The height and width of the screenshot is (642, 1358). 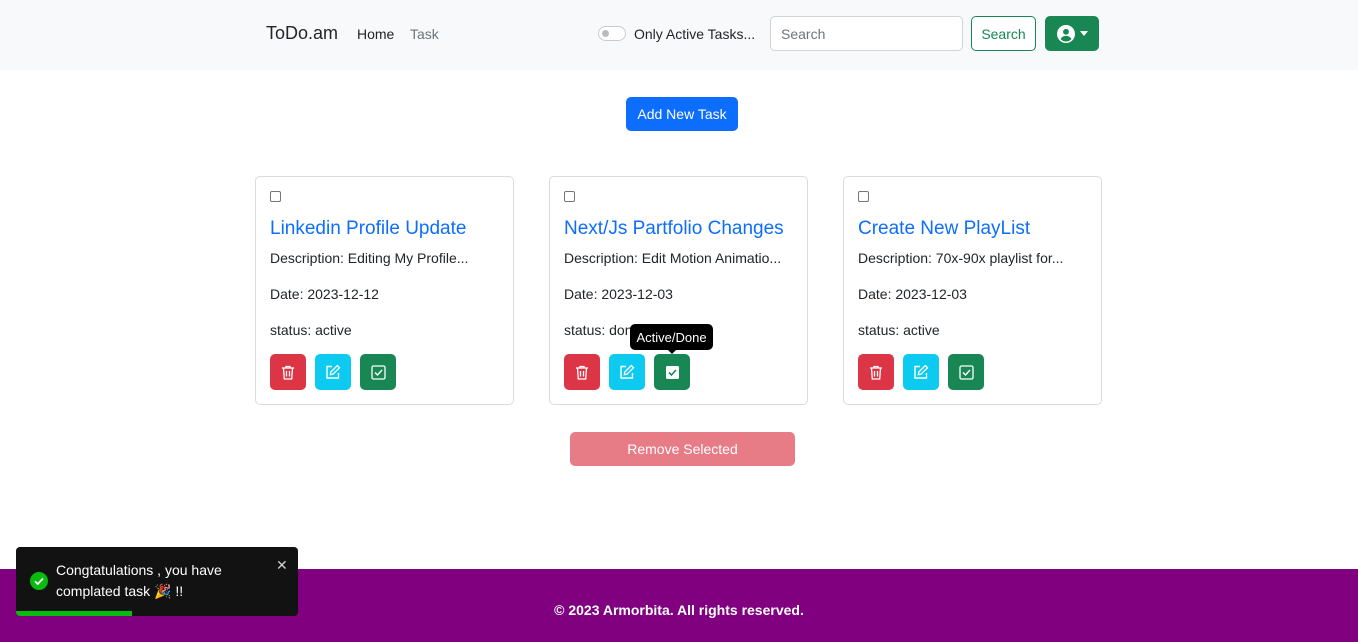 What do you see at coordinates (375, 34) in the screenshot?
I see `nav-link-home: Home` at bounding box center [375, 34].